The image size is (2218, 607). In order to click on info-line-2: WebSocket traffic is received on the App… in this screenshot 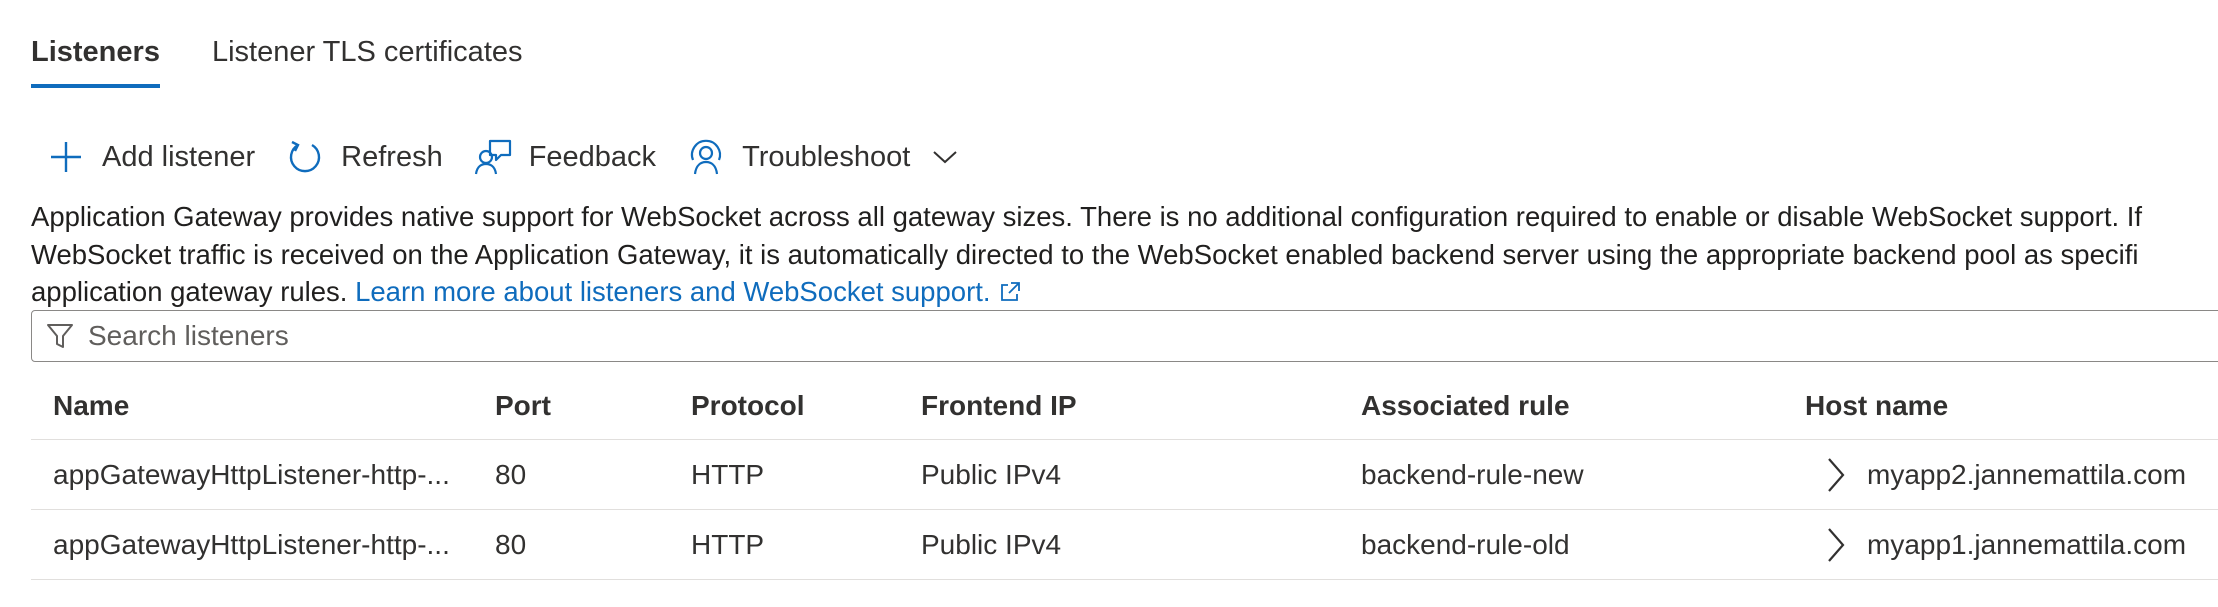, I will do `click(1085, 254)`.